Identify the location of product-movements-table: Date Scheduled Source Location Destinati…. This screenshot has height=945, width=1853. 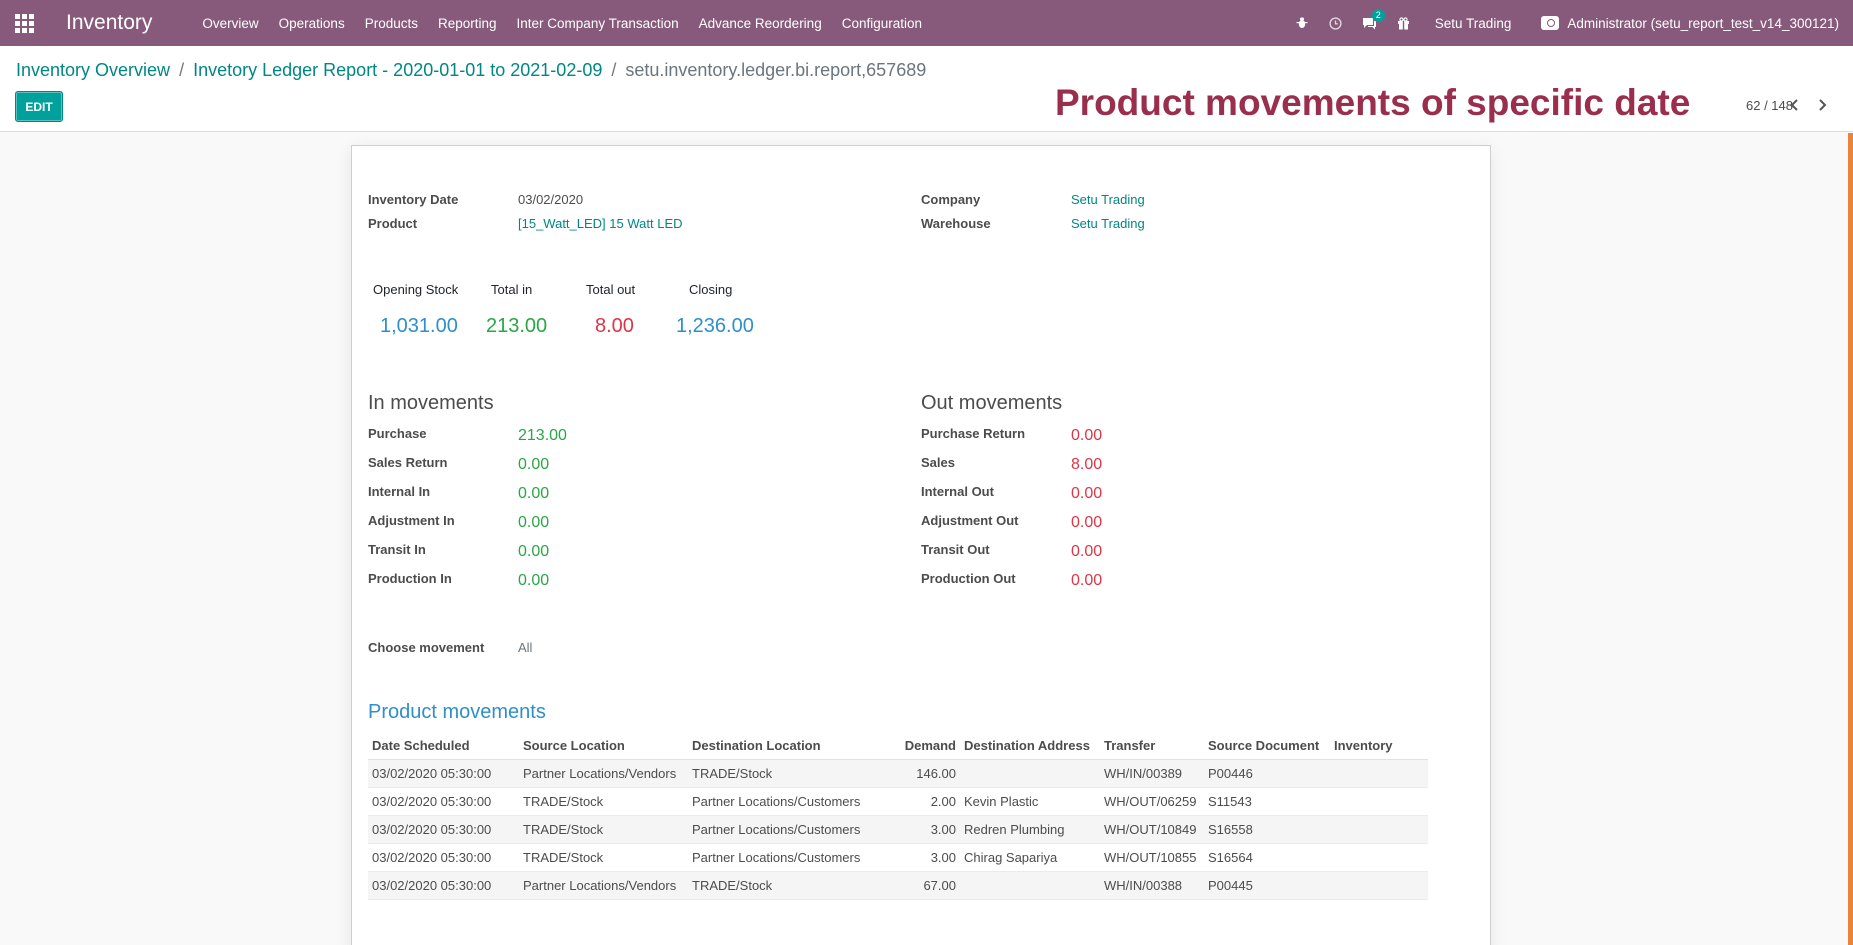
(898, 816).